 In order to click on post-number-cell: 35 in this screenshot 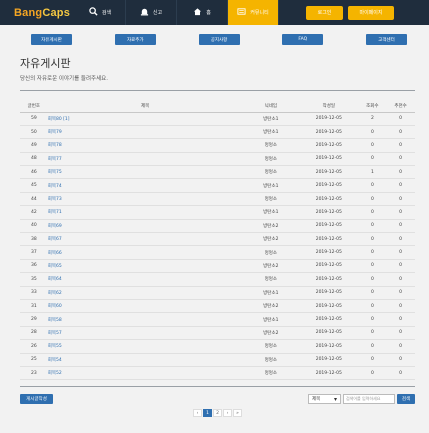, I will do `click(34, 279)`.